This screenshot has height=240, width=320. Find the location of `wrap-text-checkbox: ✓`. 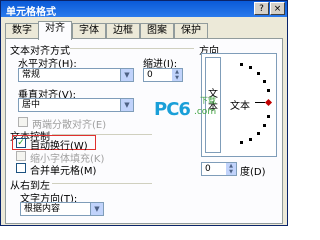

wrap-text-checkbox: ✓ is located at coordinates (21, 143).